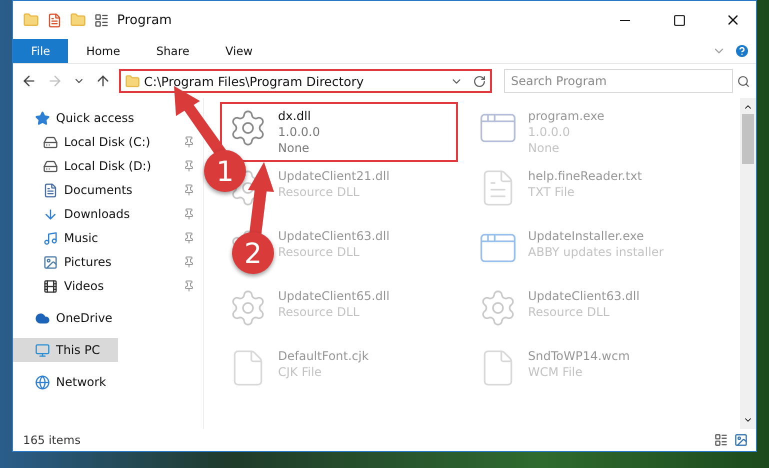 The image size is (769, 468). Describe the element at coordinates (74, 214) in the screenshot. I see `sidebar-item: Downloads` at that location.